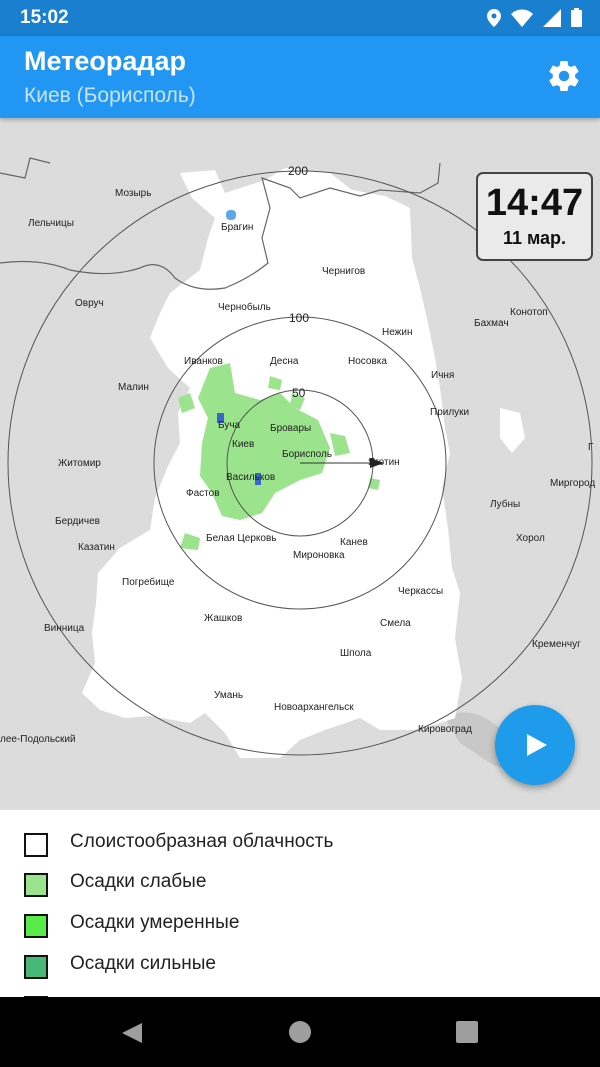 This screenshot has width=600, height=1067. What do you see at coordinates (319, 555) in the screenshot?
I see `city-label: Миронoвка` at bounding box center [319, 555].